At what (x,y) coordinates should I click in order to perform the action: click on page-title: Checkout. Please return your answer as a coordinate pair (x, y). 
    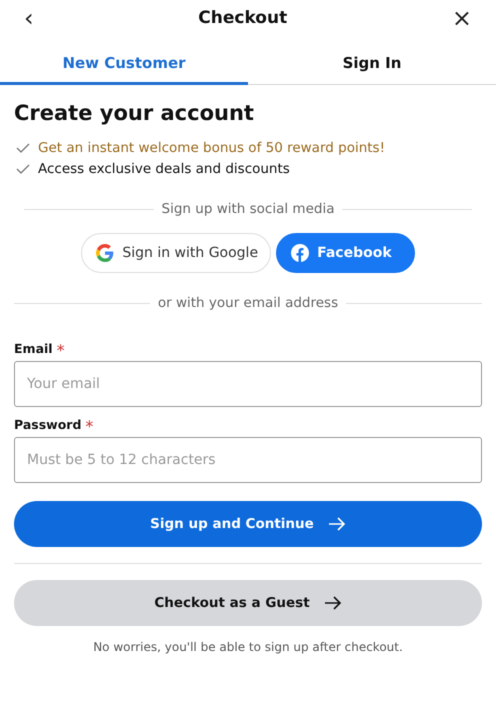
    Looking at the image, I should click on (243, 18).